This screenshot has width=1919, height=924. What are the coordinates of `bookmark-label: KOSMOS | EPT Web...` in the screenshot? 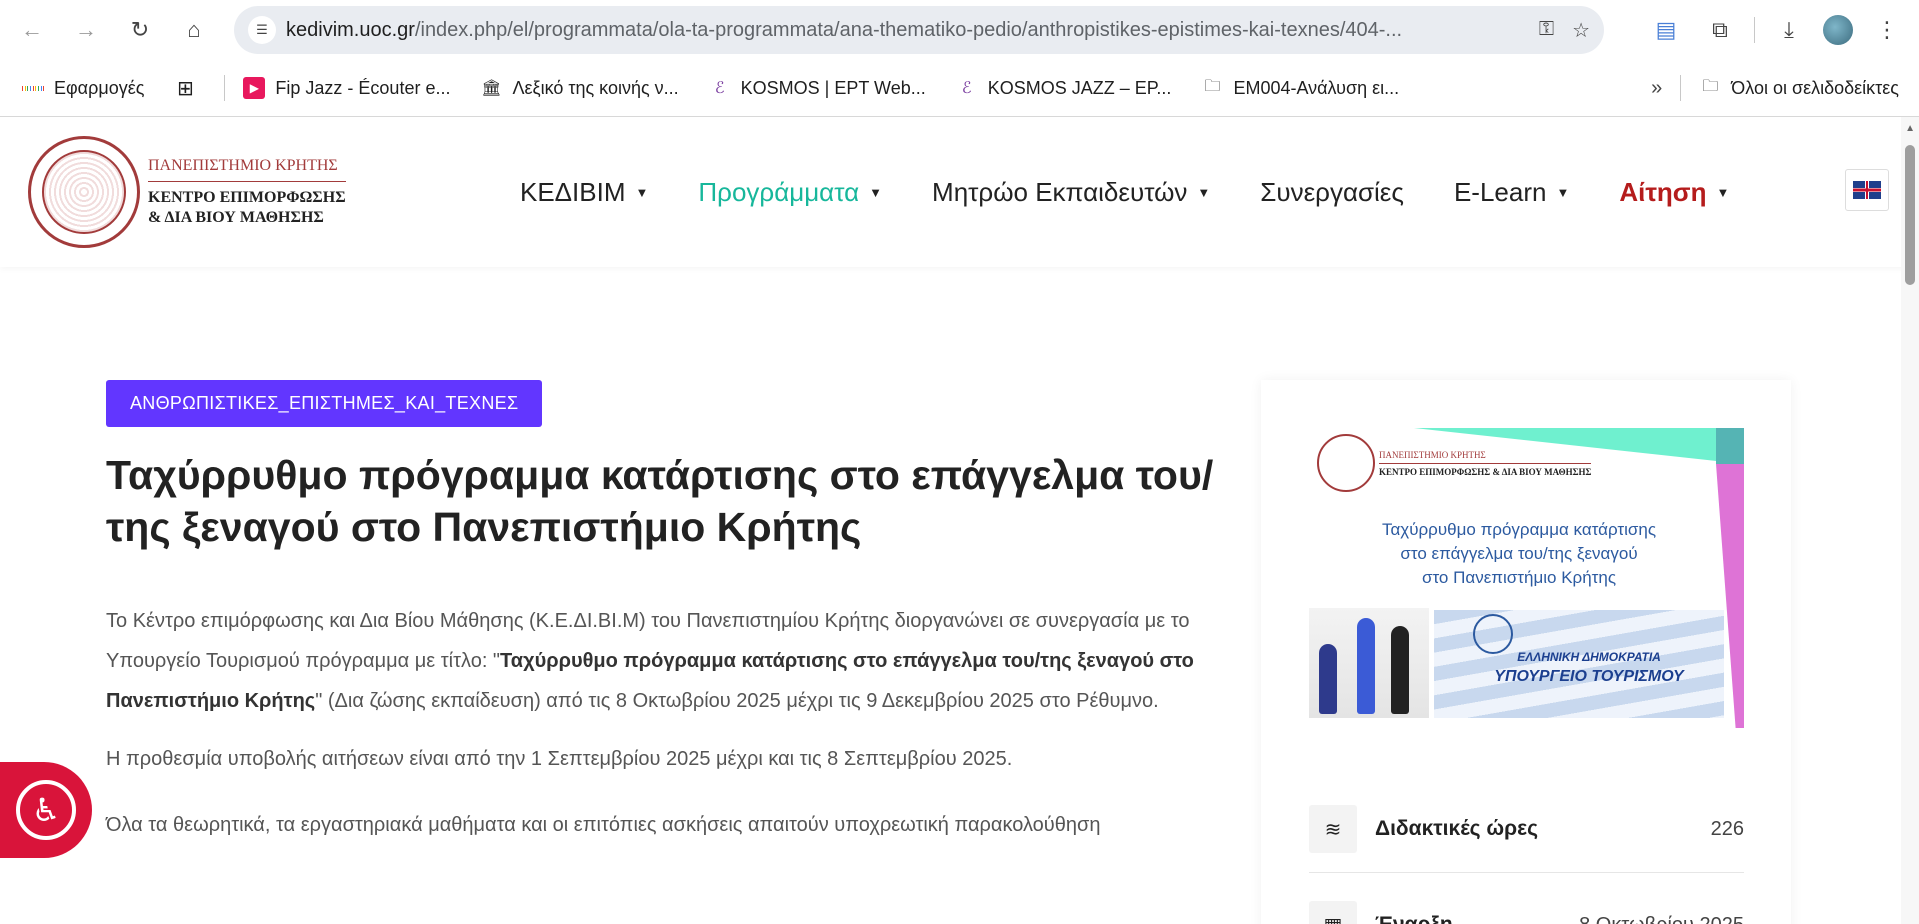 It's located at (833, 87).